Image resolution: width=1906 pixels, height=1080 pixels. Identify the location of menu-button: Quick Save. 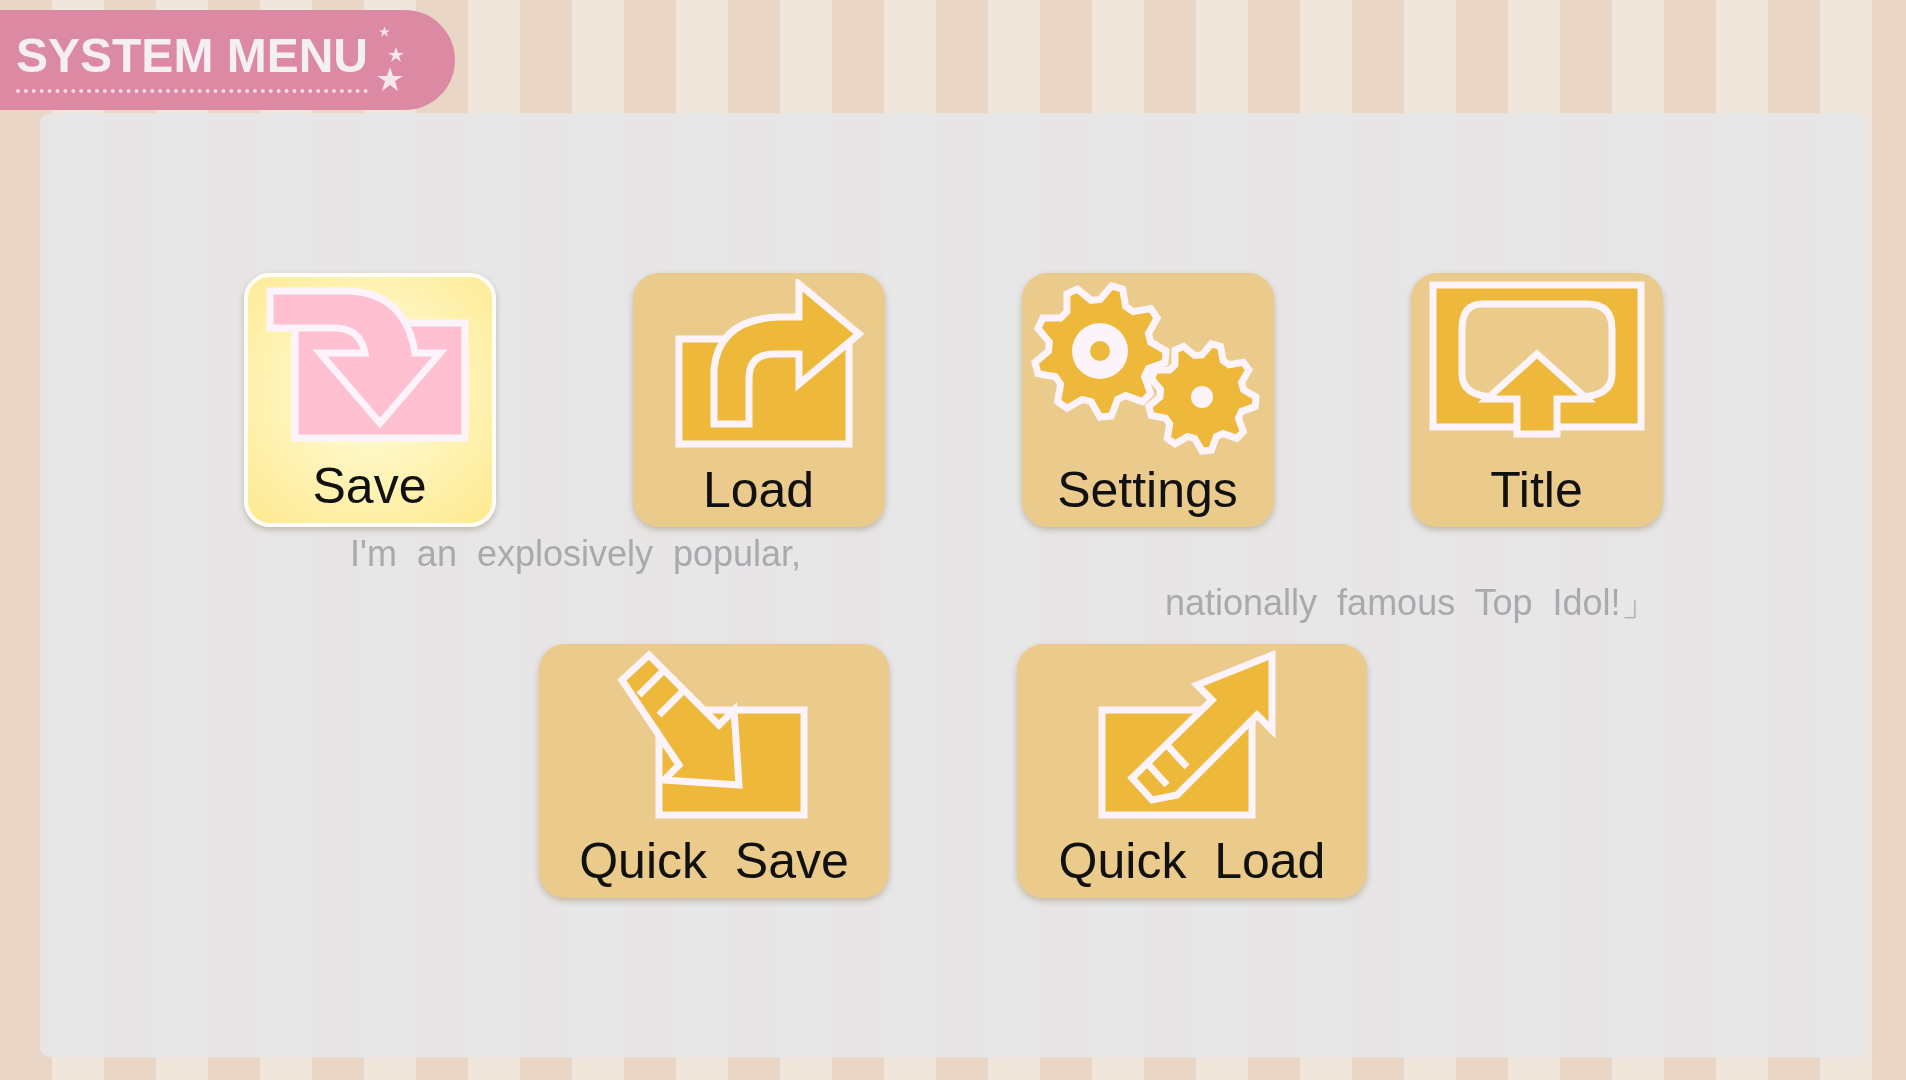
(714, 771).